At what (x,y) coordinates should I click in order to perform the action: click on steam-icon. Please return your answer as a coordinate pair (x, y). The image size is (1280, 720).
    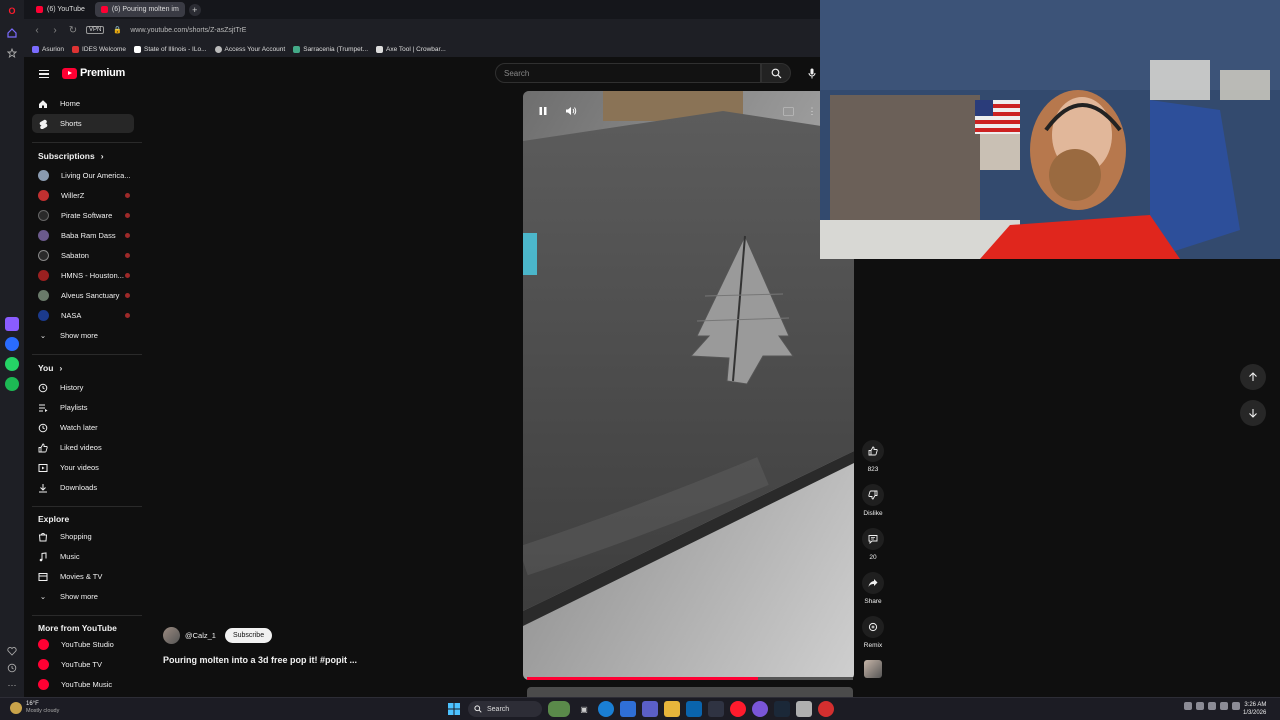
    Looking at the image, I should click on (782, 709).